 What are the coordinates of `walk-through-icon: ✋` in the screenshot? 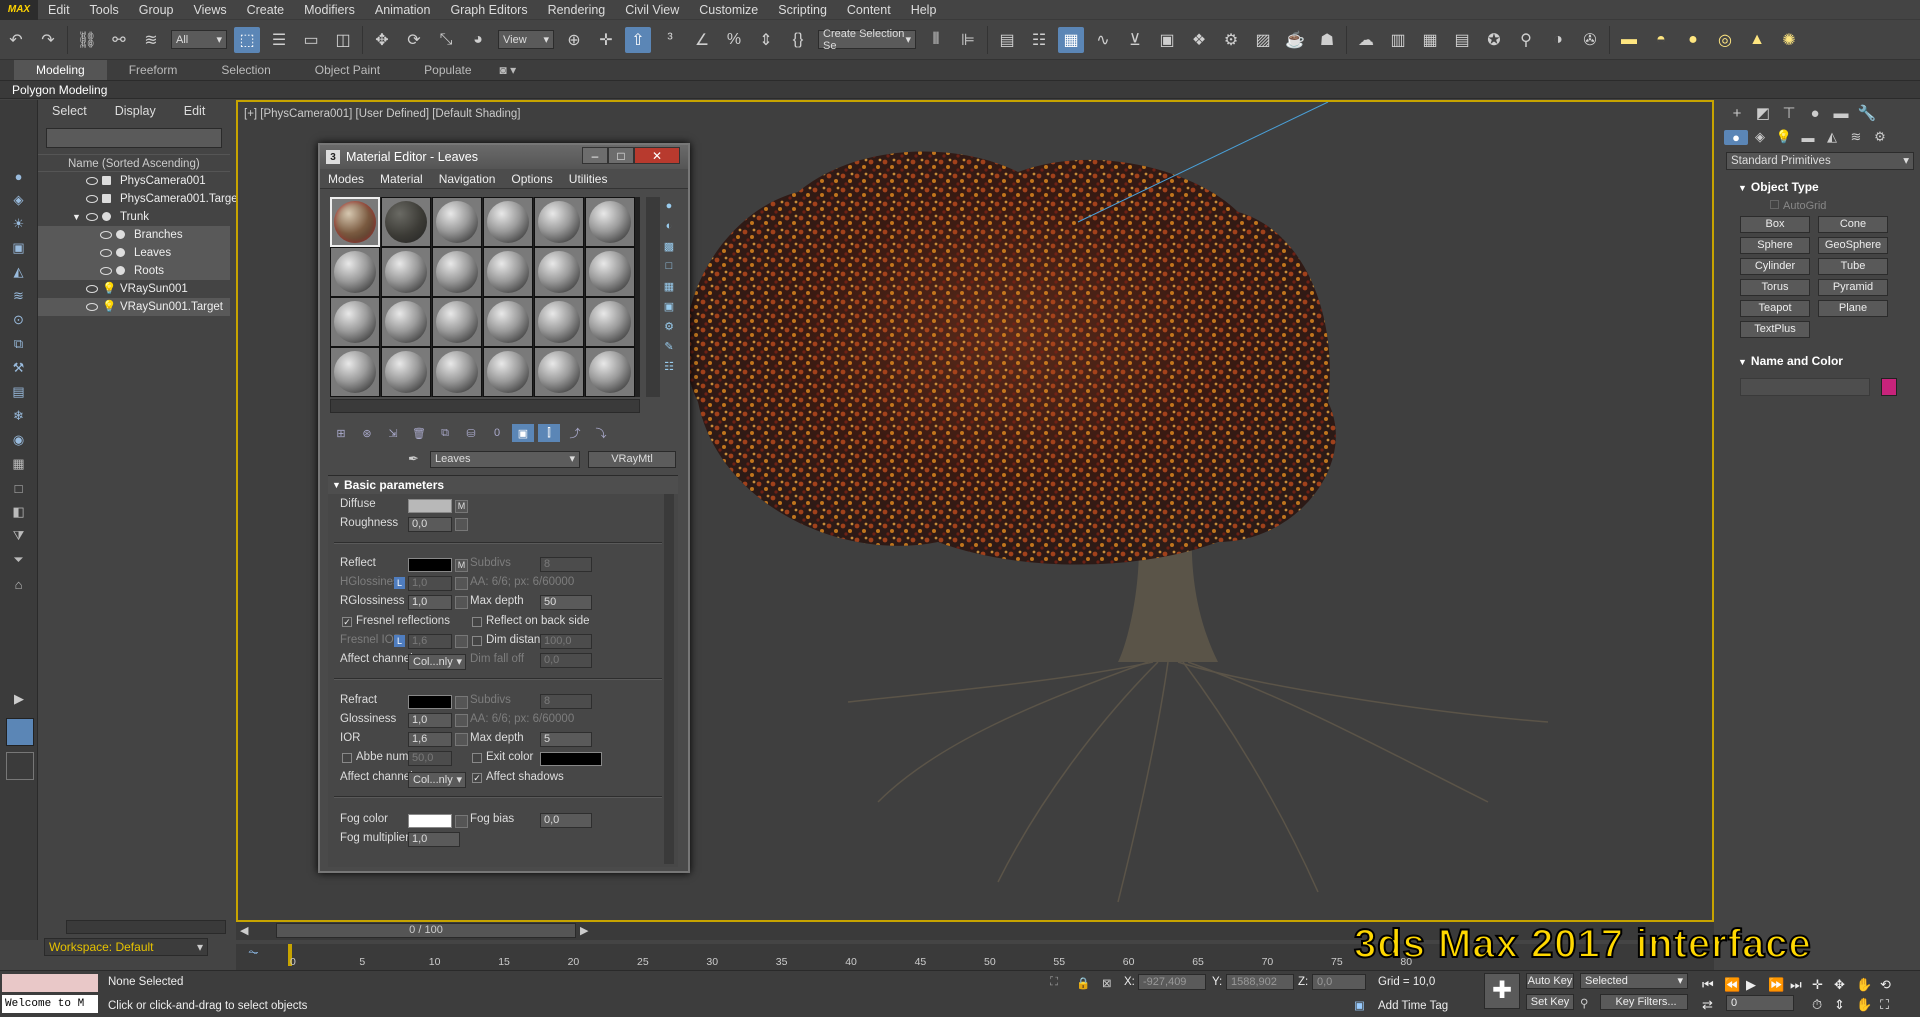 It's located at (1864, 1005).